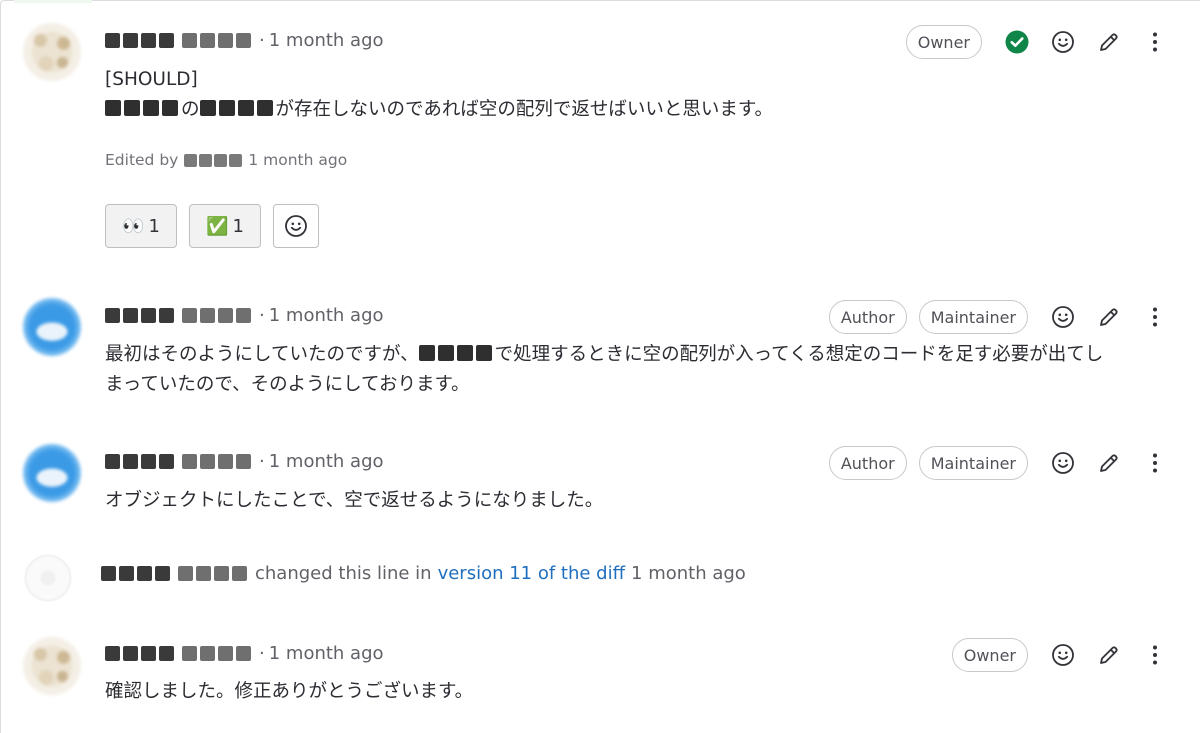 The width and height of the screenshot is (1200, 733). I want to click on reaction-eyes-button: 👀 1, so click(141, 226).